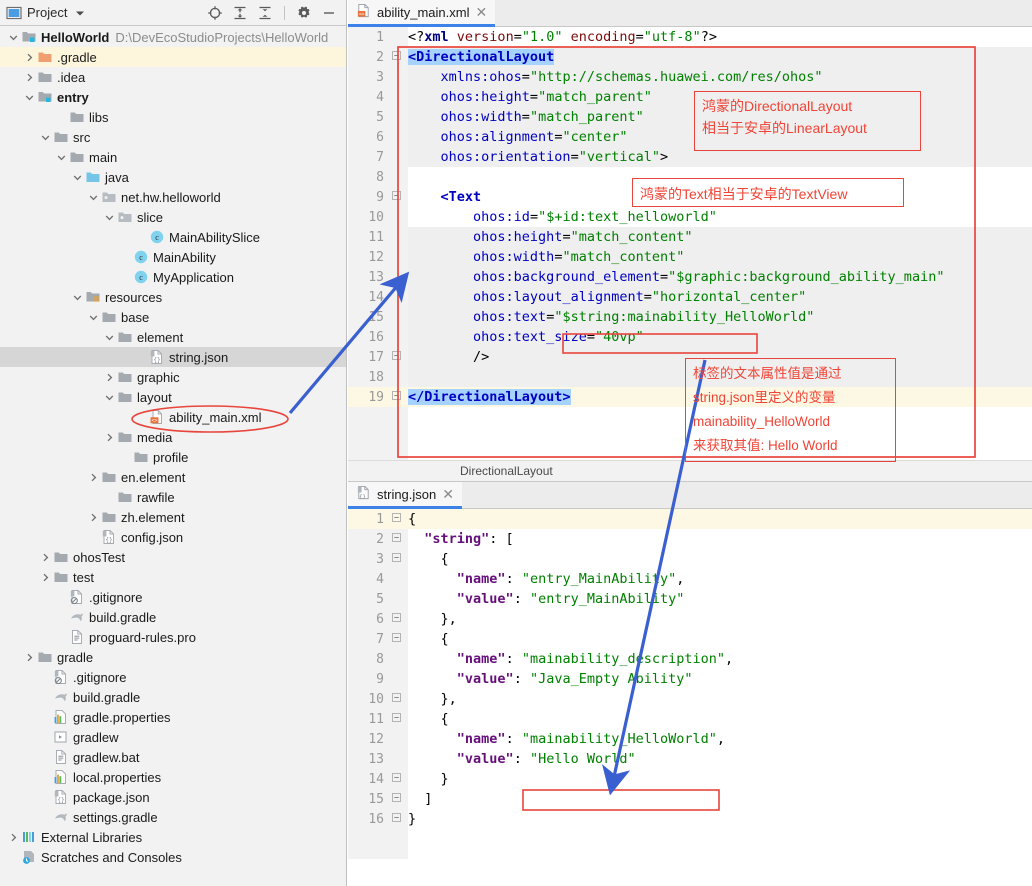 This screenshot has height=886, width=1032. Describe the element at coordinates (405, 495) in the screenshot. I see `tab-string-json: {} string.json ✕` at that location.